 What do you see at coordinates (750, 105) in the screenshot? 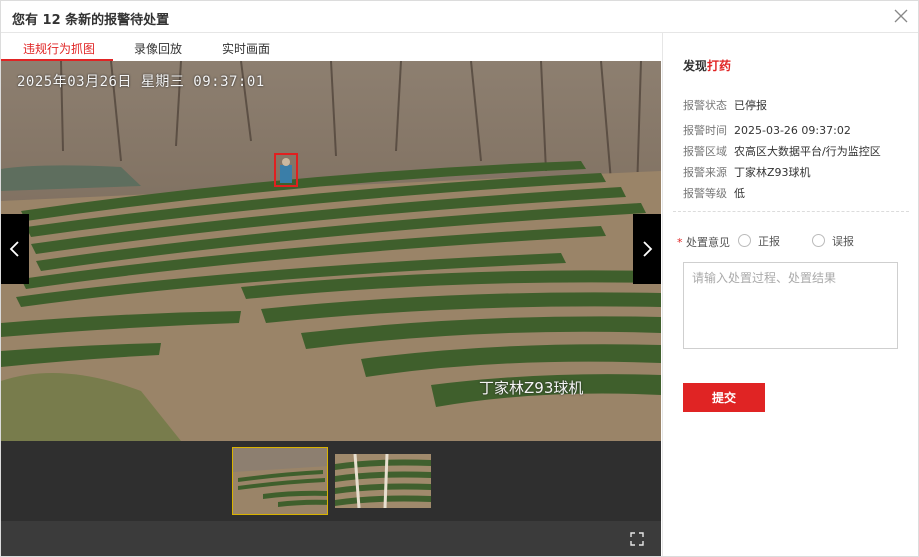
I see `alarm-status-value: 已停报` at bounding box center [750, 105].